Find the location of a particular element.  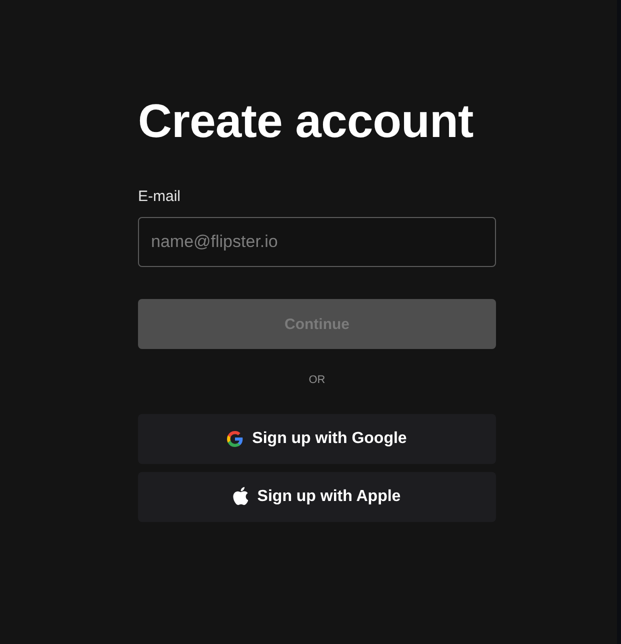

google-g-icon is located at coordinates (235, 439).